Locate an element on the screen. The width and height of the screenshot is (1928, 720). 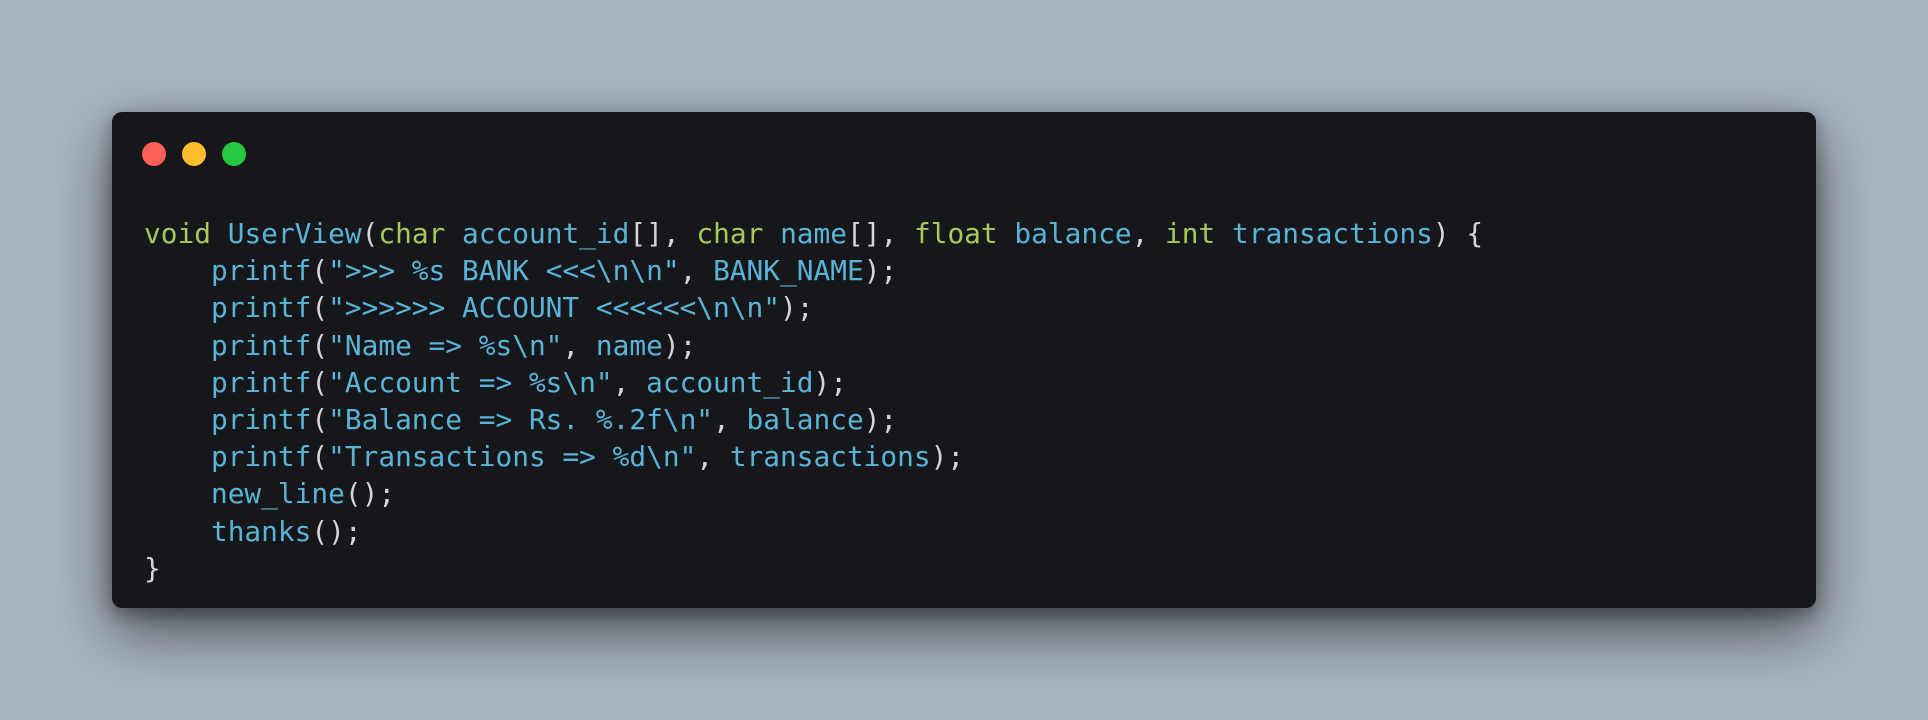
code-line: new_line(); is located at coordinates (813, 493).